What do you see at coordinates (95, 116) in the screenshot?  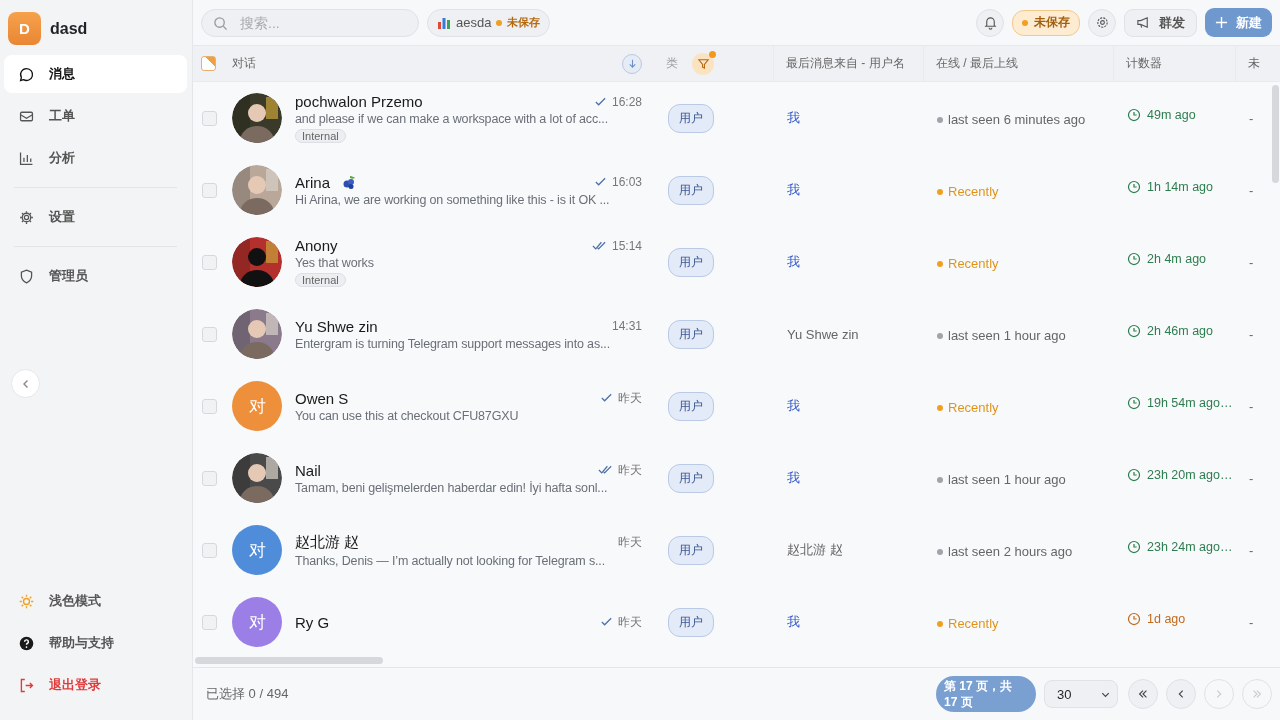 I see `sidebar-item: 工单` at bounding box center [95, 116].